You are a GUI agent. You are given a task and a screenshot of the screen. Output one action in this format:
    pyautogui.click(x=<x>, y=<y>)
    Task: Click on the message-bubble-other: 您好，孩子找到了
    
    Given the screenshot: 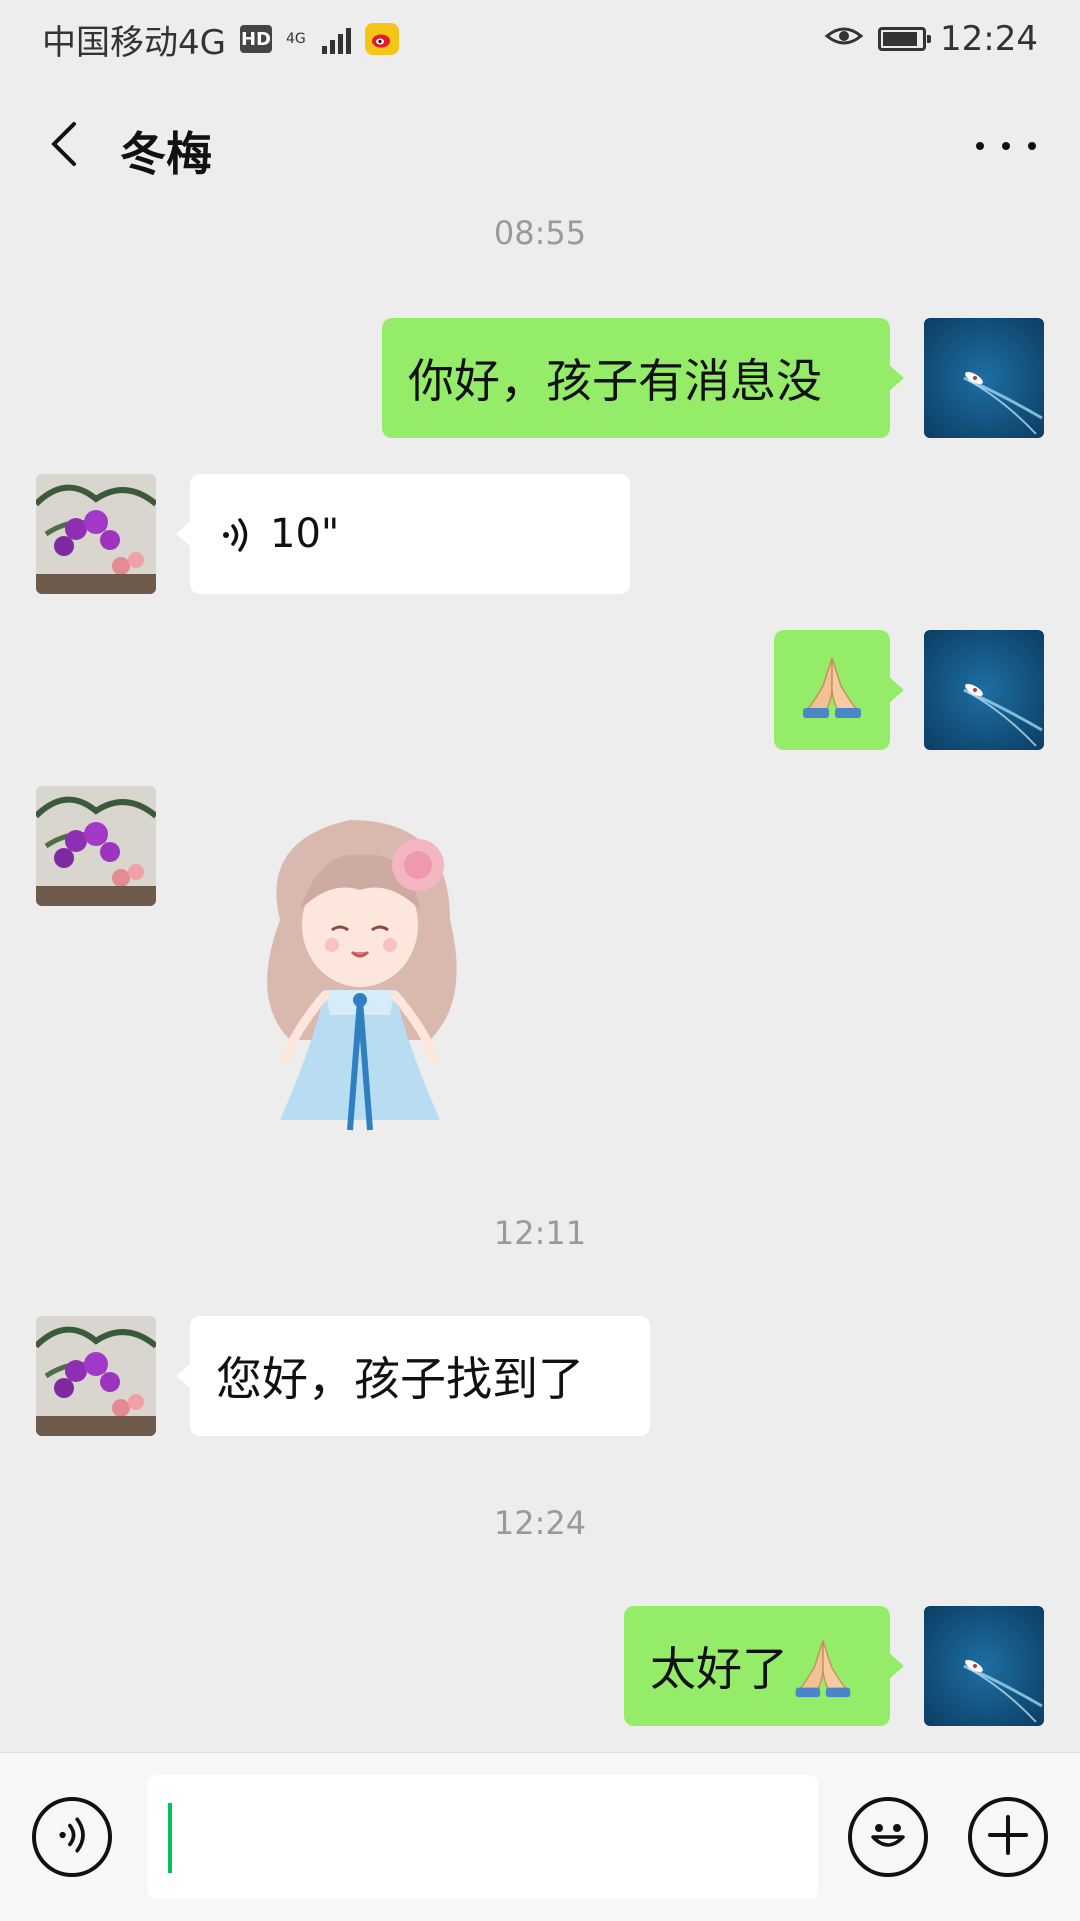 What is the action you would take?
    pyautogui.click(x=413, y=1376)
    